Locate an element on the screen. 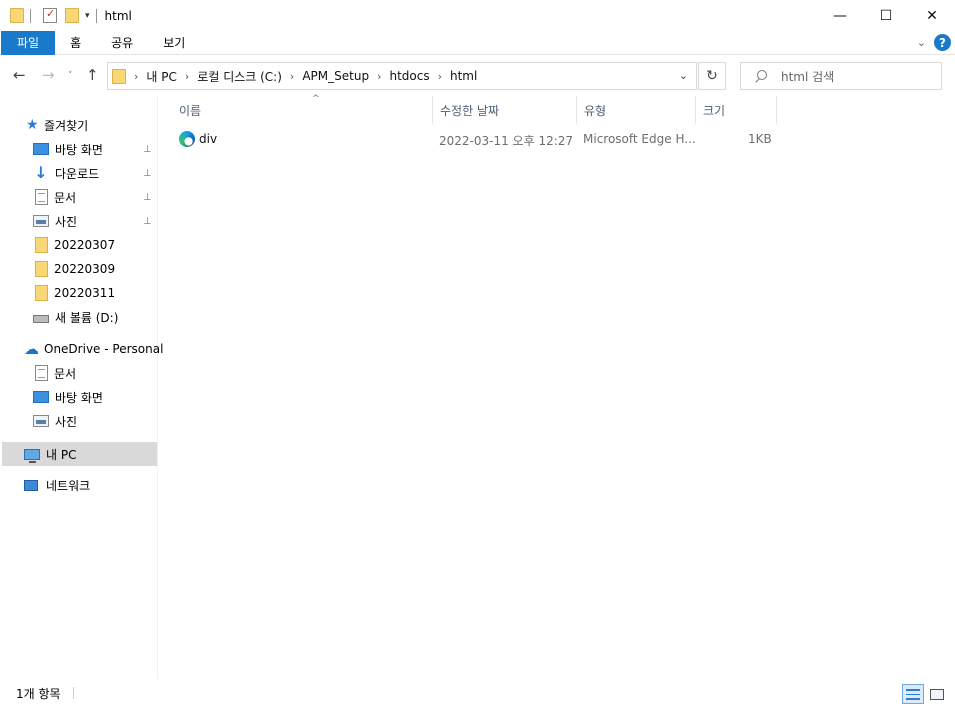 The height and width of the screenshot is (707, 955). sidebar-item-network: 네트워크 is located at coordinates (57, 485).